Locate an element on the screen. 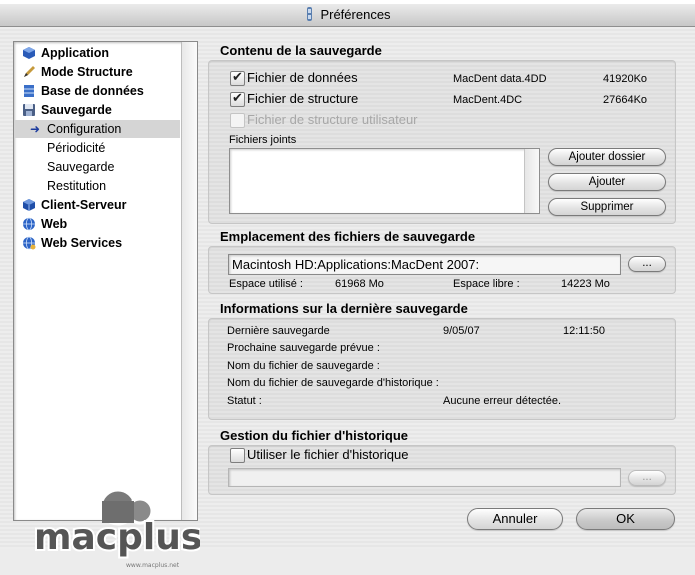 Image resolution: width=695 pixels, height=575 pixels. sidebar-item-database: Base de données is located at coordinates (97, 91).